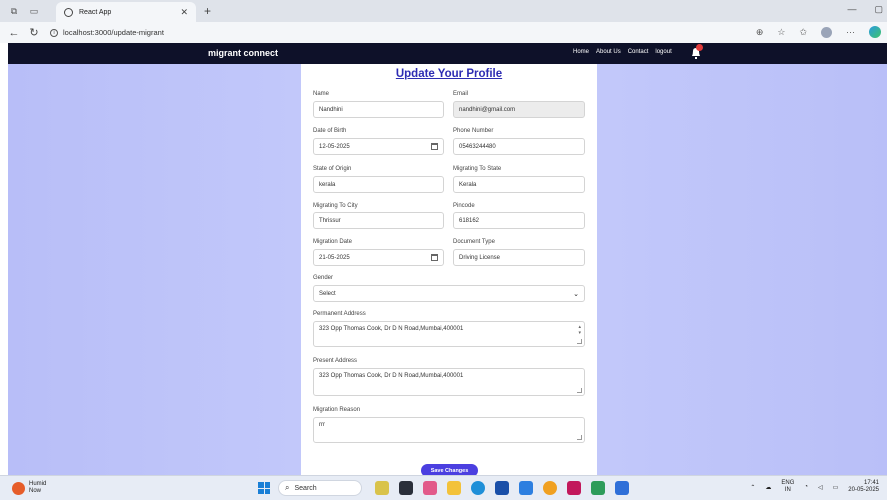 The image size is (887, 500). I want to click on migration-reason-label: Migration Reason, so click(337, 410).